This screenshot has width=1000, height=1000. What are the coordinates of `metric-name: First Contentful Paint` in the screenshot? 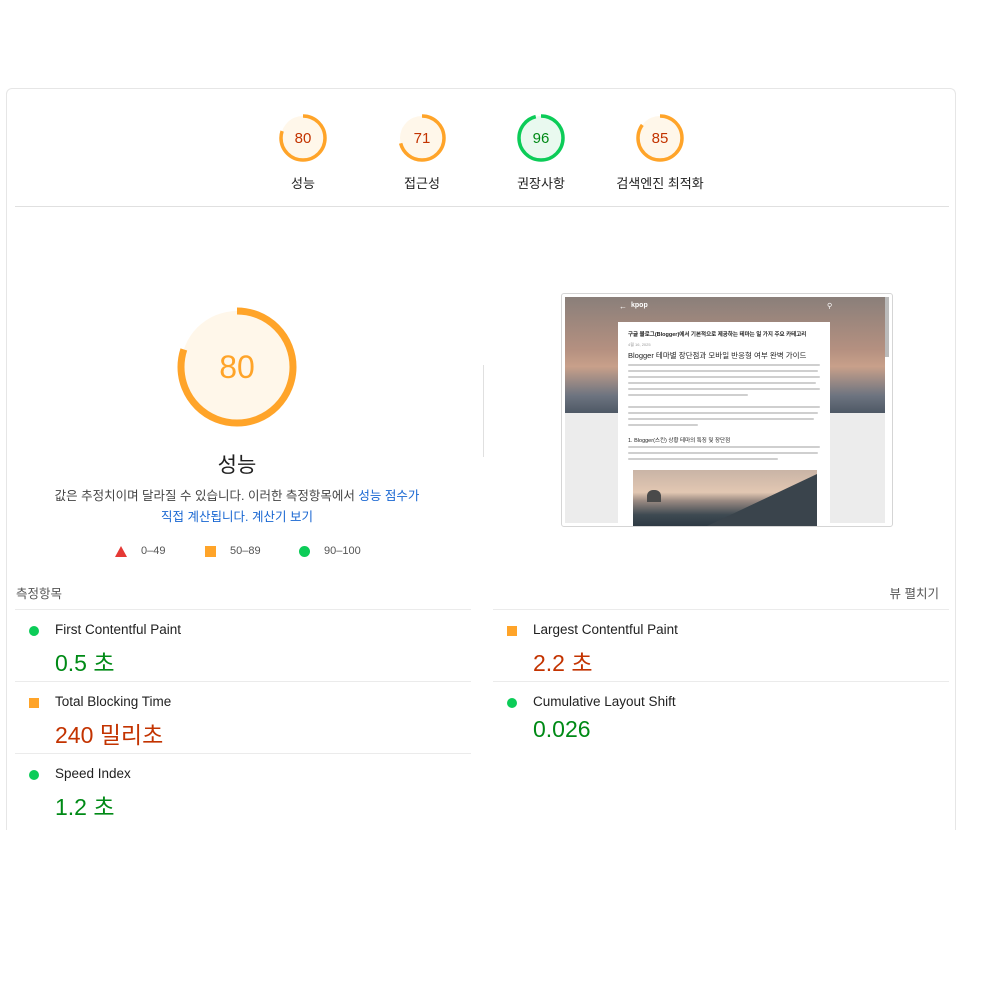 It's located at (118, 629).